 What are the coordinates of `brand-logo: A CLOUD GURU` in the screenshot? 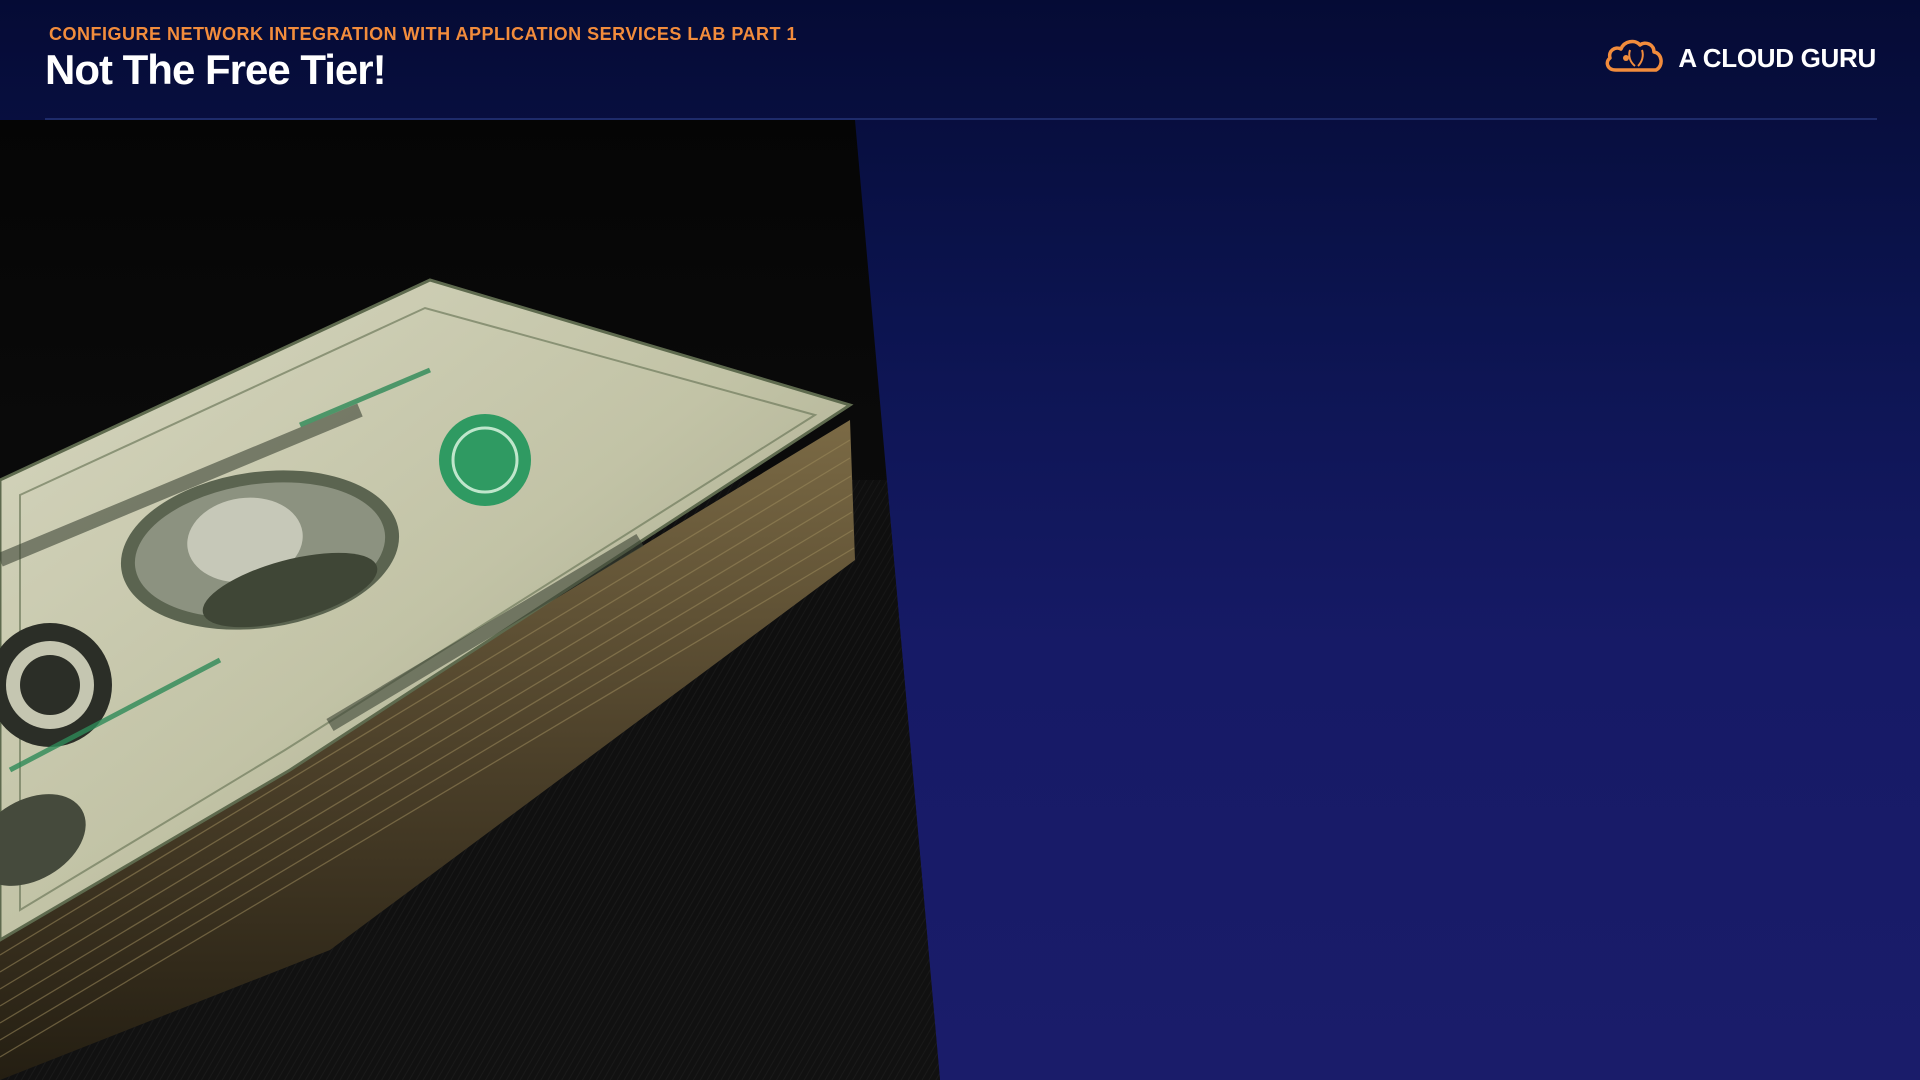 It's located at (1739, 58).